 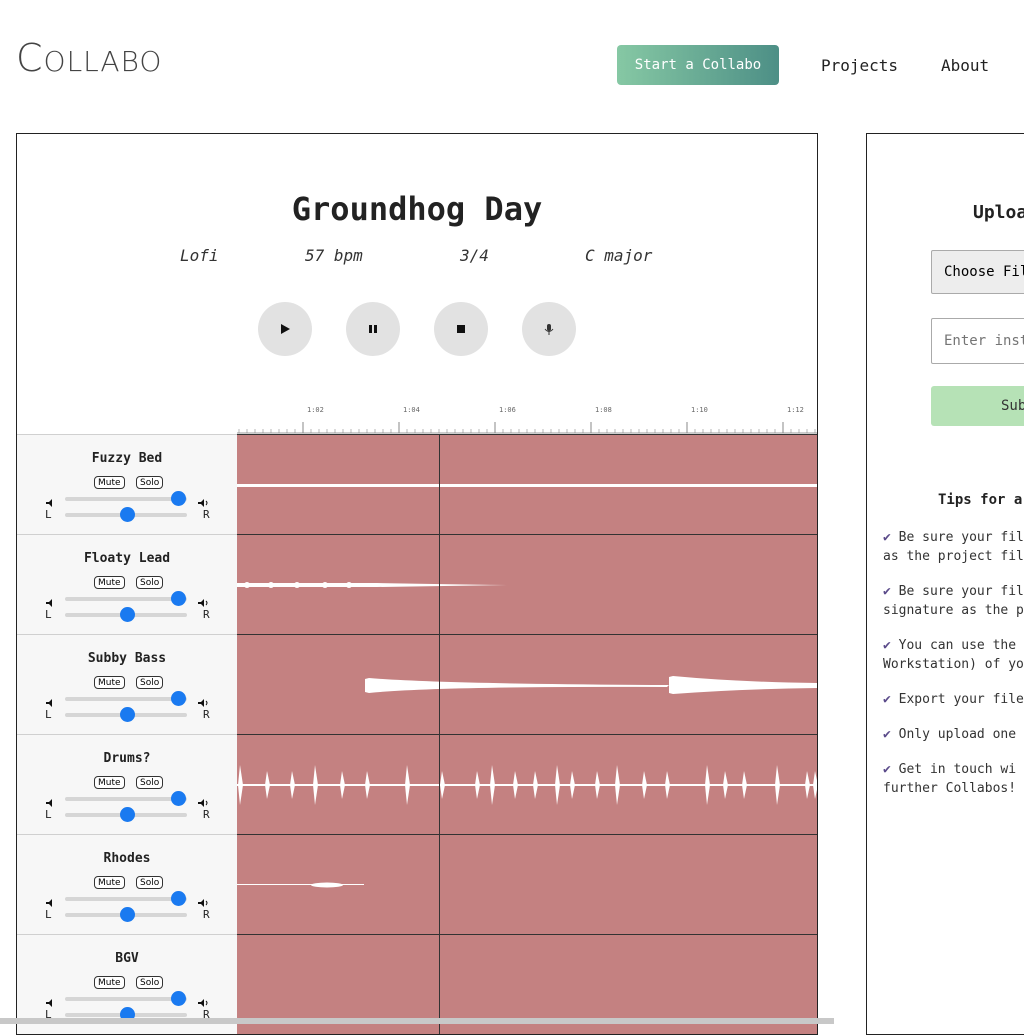 I want to click on track-name: Floaty Lead, so click(x=127, y=558).